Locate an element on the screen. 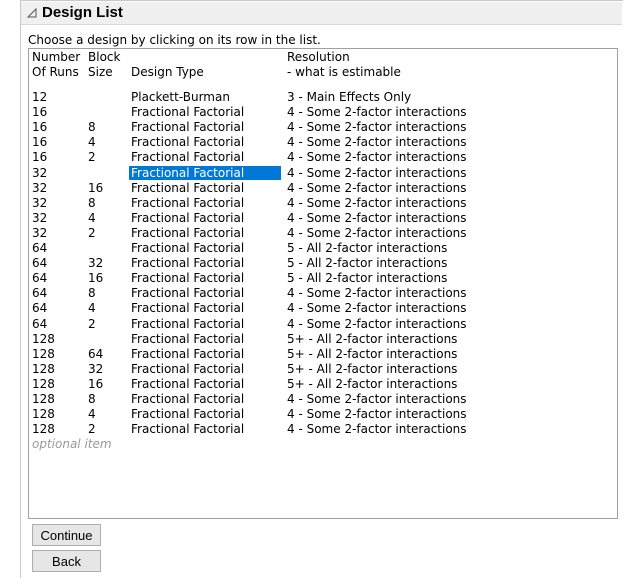  header-block-2: Size is located at coordinates (100, 72).